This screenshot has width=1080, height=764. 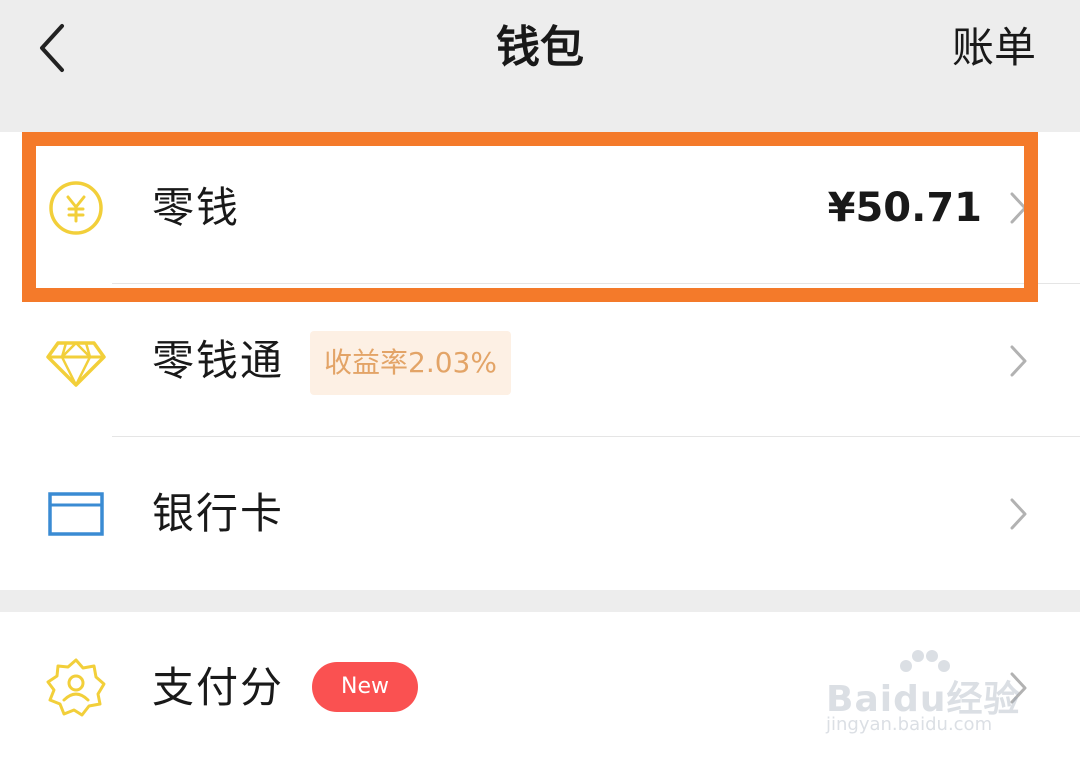 I want to click on licaitong-label: 零钱通, so click(x=218, y=360).